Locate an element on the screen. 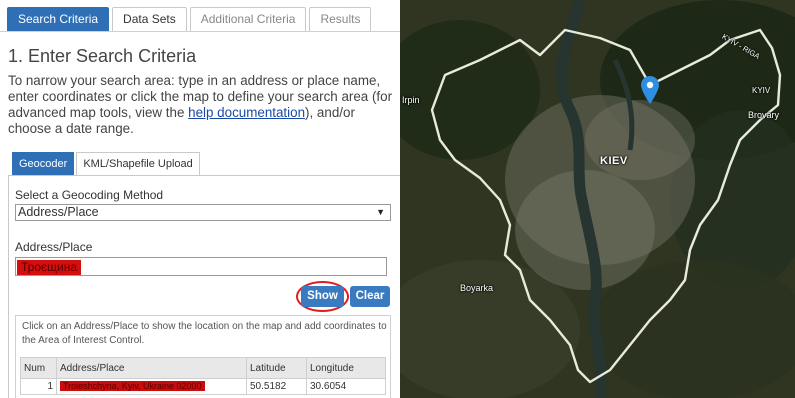  tab-kml-shapefile-upload: KML/Shapefile Upload is located at coordinates (138, 164).